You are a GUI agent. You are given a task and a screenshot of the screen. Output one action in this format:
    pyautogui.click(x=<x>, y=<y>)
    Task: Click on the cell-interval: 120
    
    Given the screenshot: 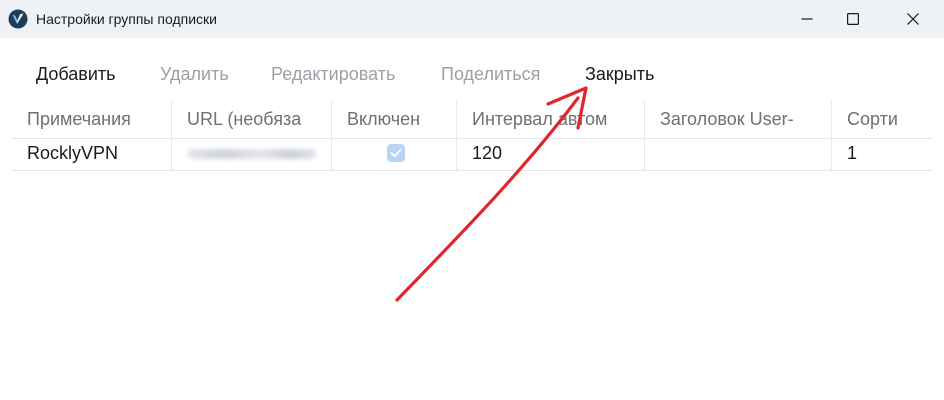 What is the action you would take?
    pyautogui.click(x=551, y=154)
    